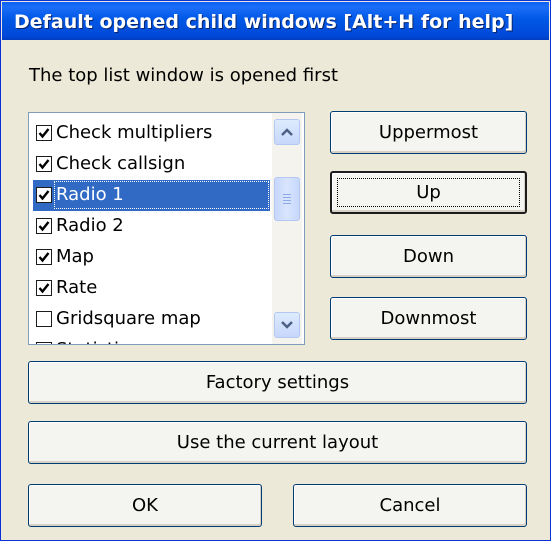 The width and height of the screenshot is (551, 541). I want to click on description-text: The top list window is opened first, so click(184, 75).